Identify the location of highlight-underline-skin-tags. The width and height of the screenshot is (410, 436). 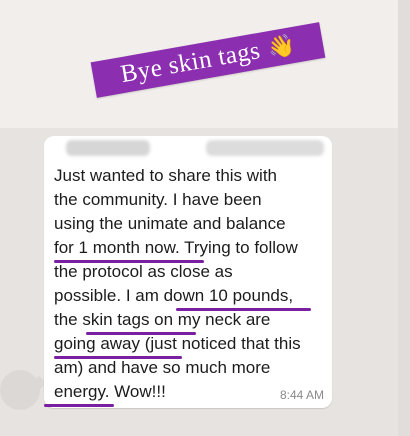
(141, 333).